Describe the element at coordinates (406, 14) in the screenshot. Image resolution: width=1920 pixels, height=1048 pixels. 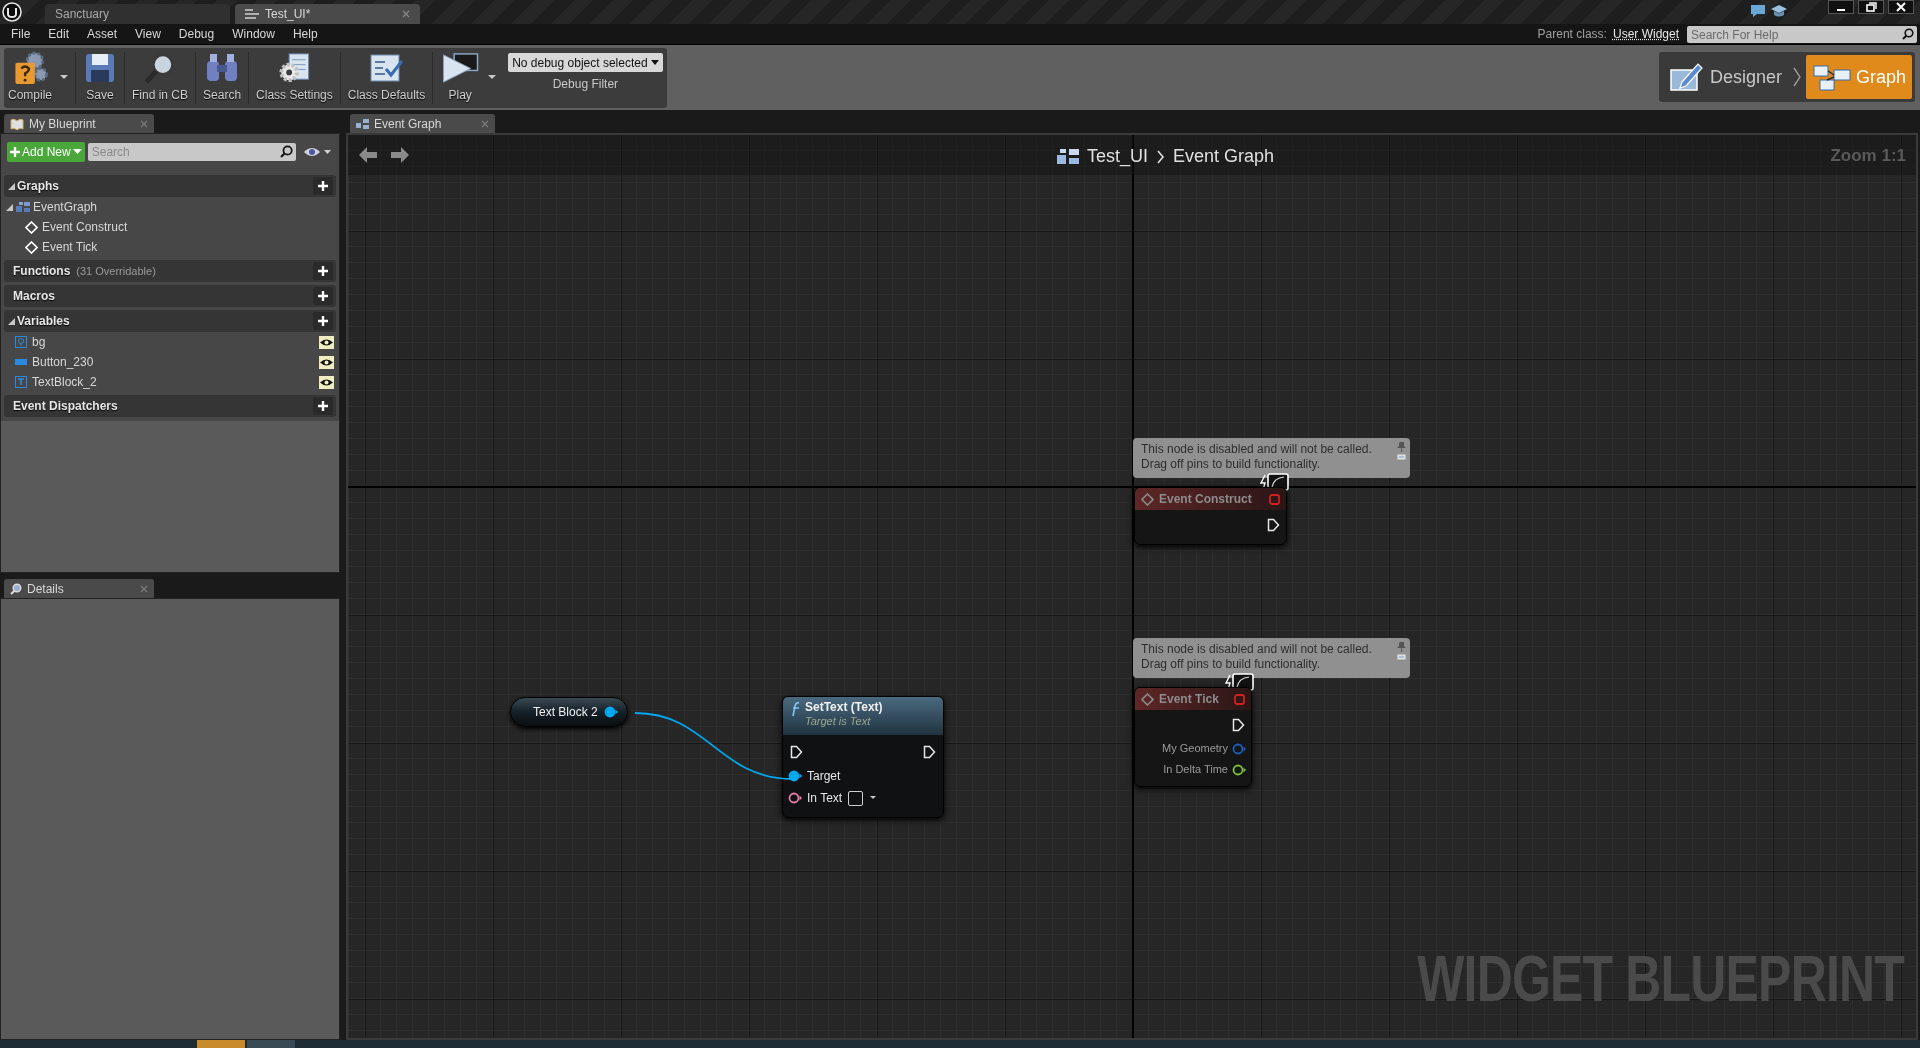
I see `close-icon` at that location.